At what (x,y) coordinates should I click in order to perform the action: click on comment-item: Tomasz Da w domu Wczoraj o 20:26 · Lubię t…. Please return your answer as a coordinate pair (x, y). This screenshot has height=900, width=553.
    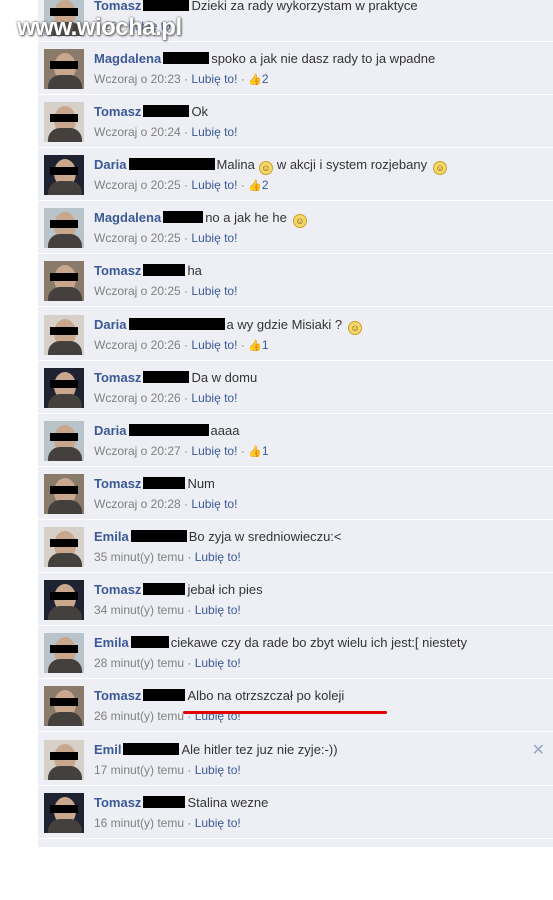
    Looking at the image, I should click on (295, 388).